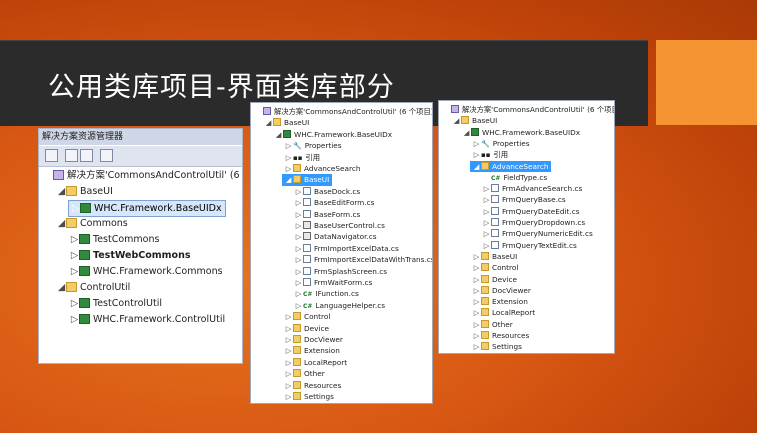  Describe the element at coordinates (515, 177) in the screenshot. I see `tree-item: C# FieldType.cs` at that location.